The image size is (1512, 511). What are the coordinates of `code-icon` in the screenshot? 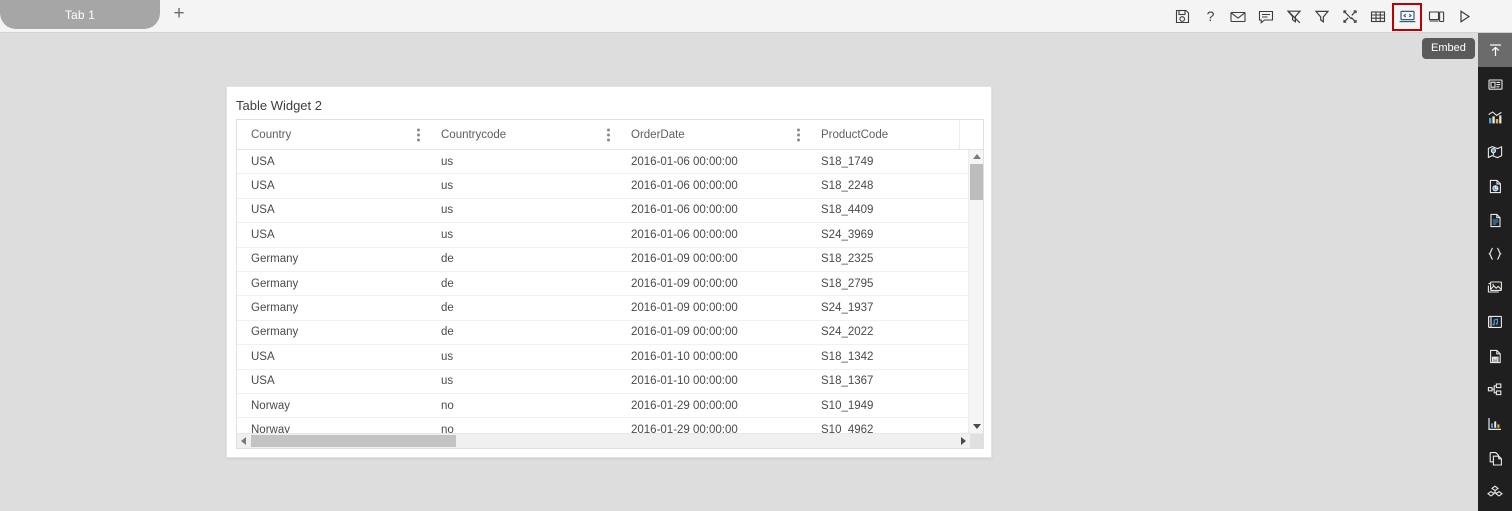 It's located at (1495, 254).